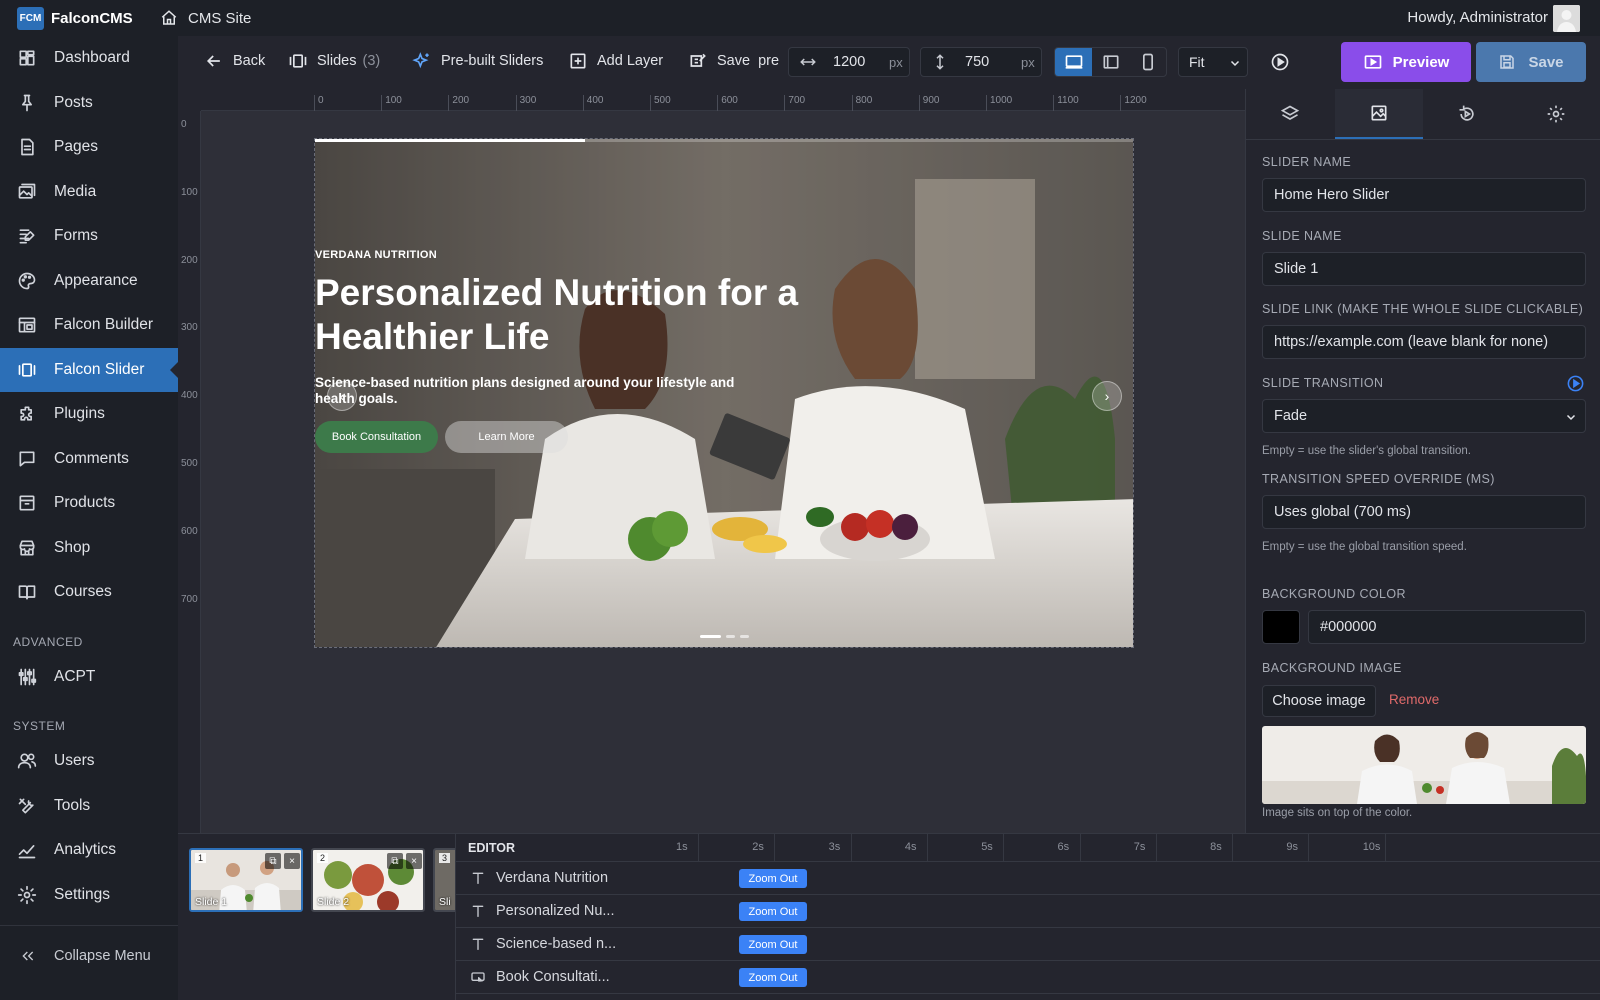 This screenshot has width=1600, height=1000. I want to click on sidebar-item-label: ACPT, so click(75, 676).